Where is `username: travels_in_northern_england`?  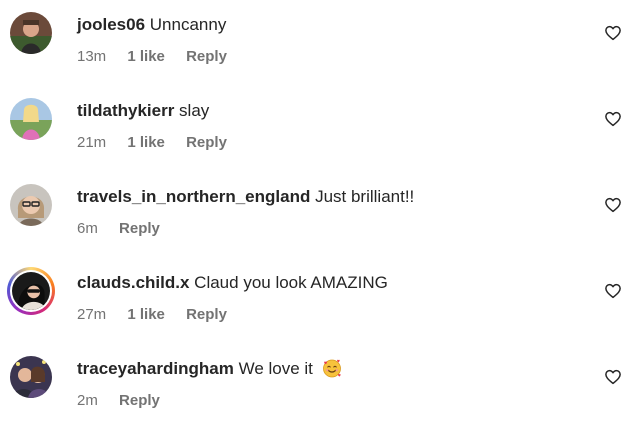 username: travels_in_northern_england is located at coordinates (193, 196).